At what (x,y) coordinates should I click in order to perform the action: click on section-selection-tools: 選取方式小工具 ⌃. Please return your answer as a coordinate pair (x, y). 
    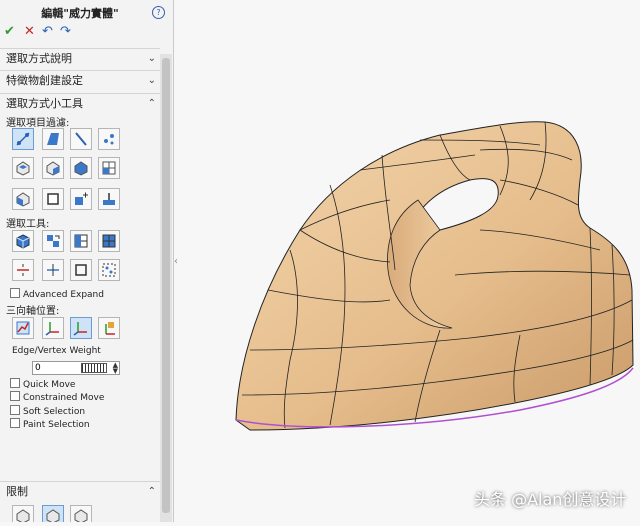
    Looking at the image, I should click on (80, 103).